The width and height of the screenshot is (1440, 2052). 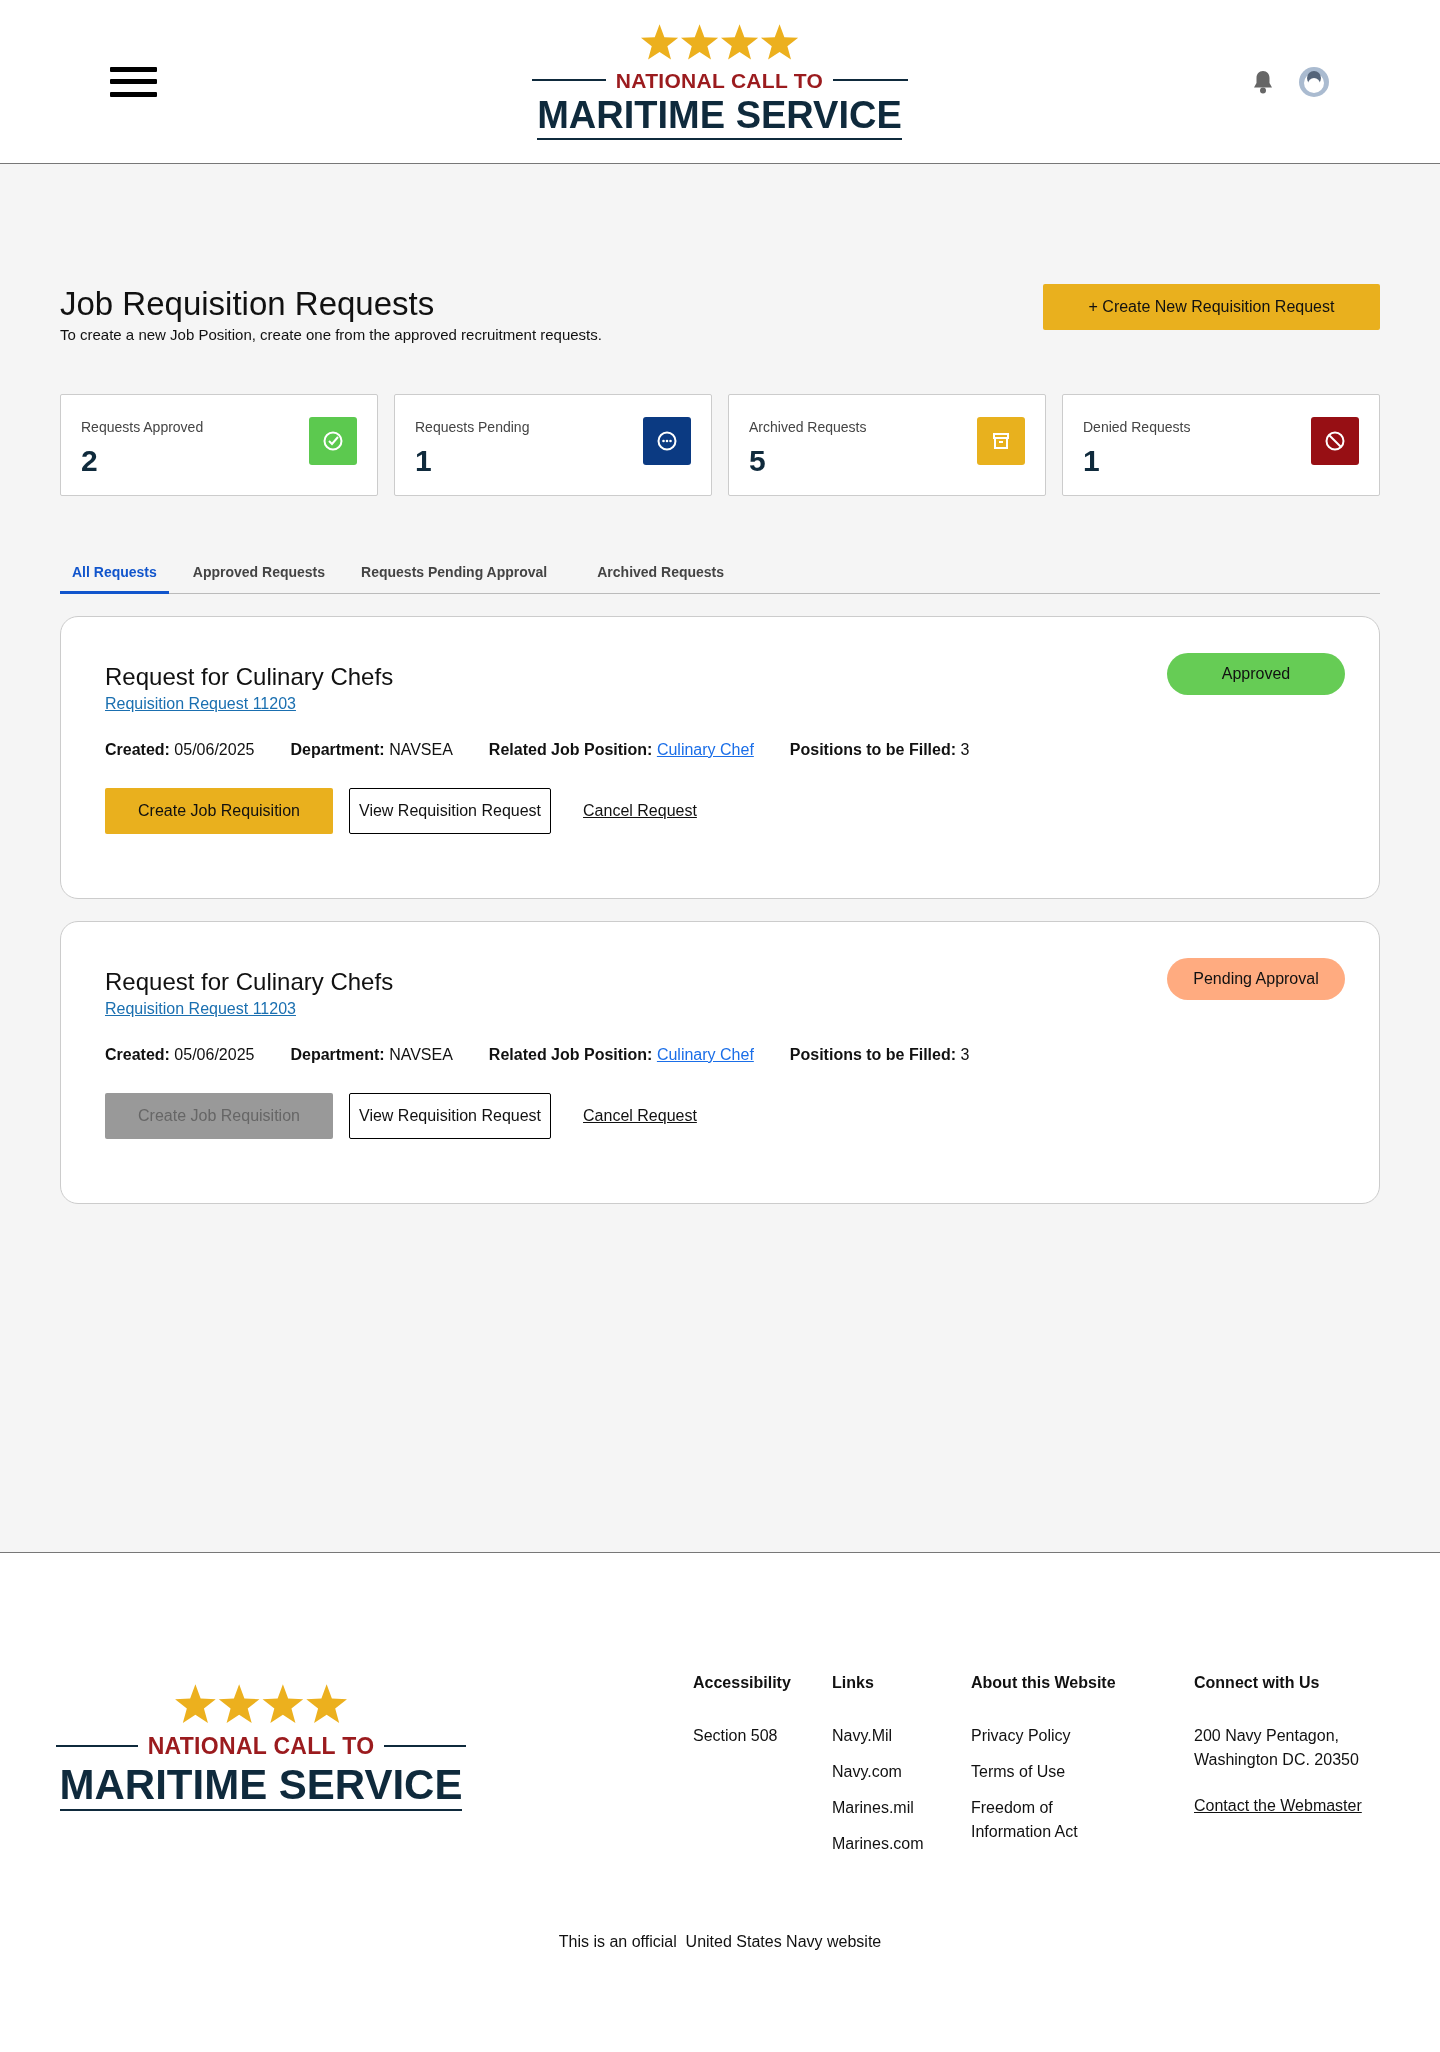 I want to click on footer-address: 200 Navy Pentagon, Washington DC. 20350, so click(x=1277, y=1748).